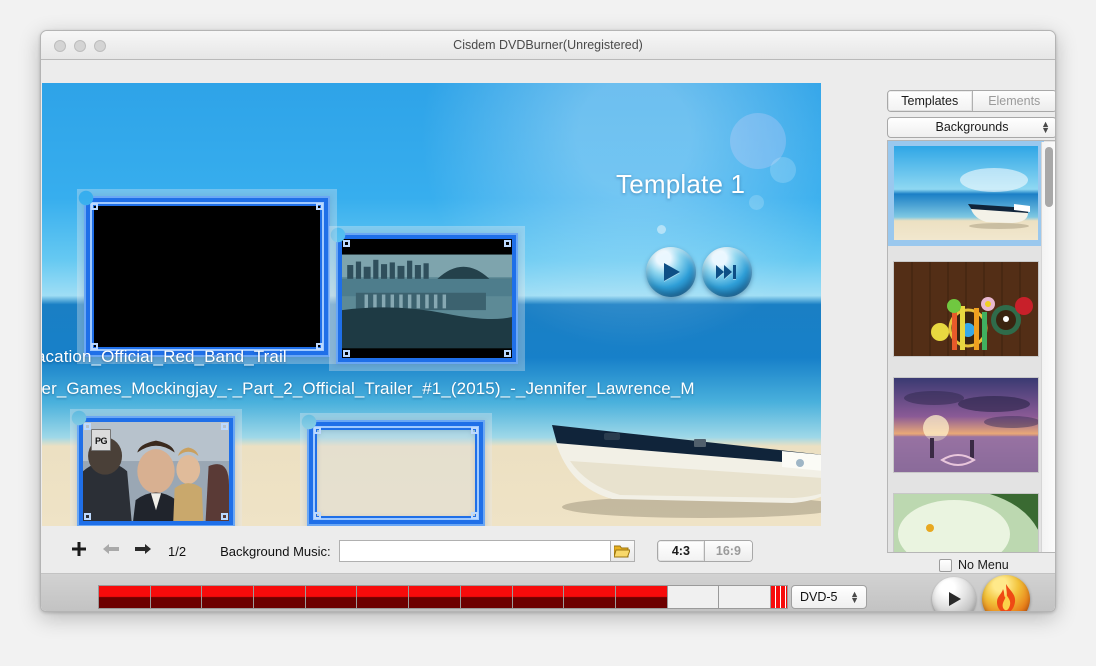 The width and height of the screenshot is (1096, 666). Describe the element at coordinates (275, 551) in the screenshot. I see `background-music-label: Background Music:` at that location.